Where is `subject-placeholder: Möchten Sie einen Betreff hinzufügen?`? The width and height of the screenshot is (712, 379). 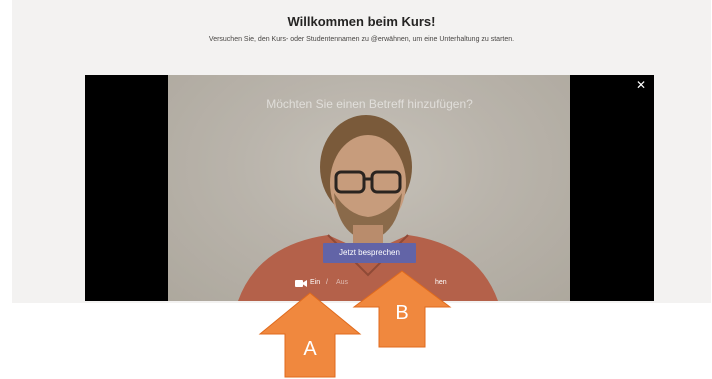 subject-placeholder: Möchten Sie einen Betreff hinzufügen? is located at coordinates (369, 104).